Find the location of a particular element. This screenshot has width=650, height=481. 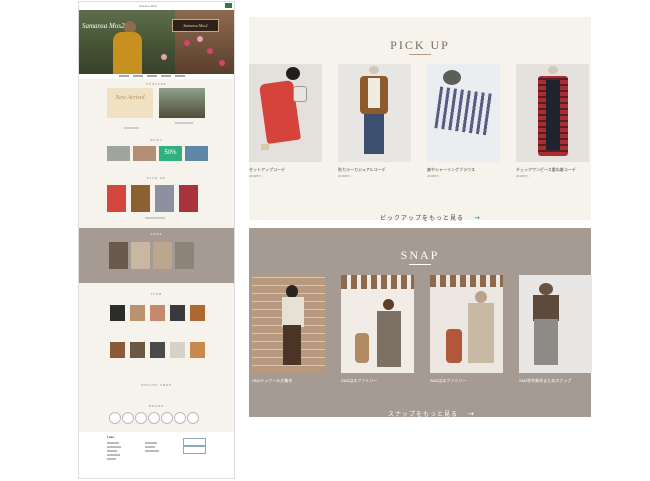

snap-title: SNAP is located at coordinates (420, 255).